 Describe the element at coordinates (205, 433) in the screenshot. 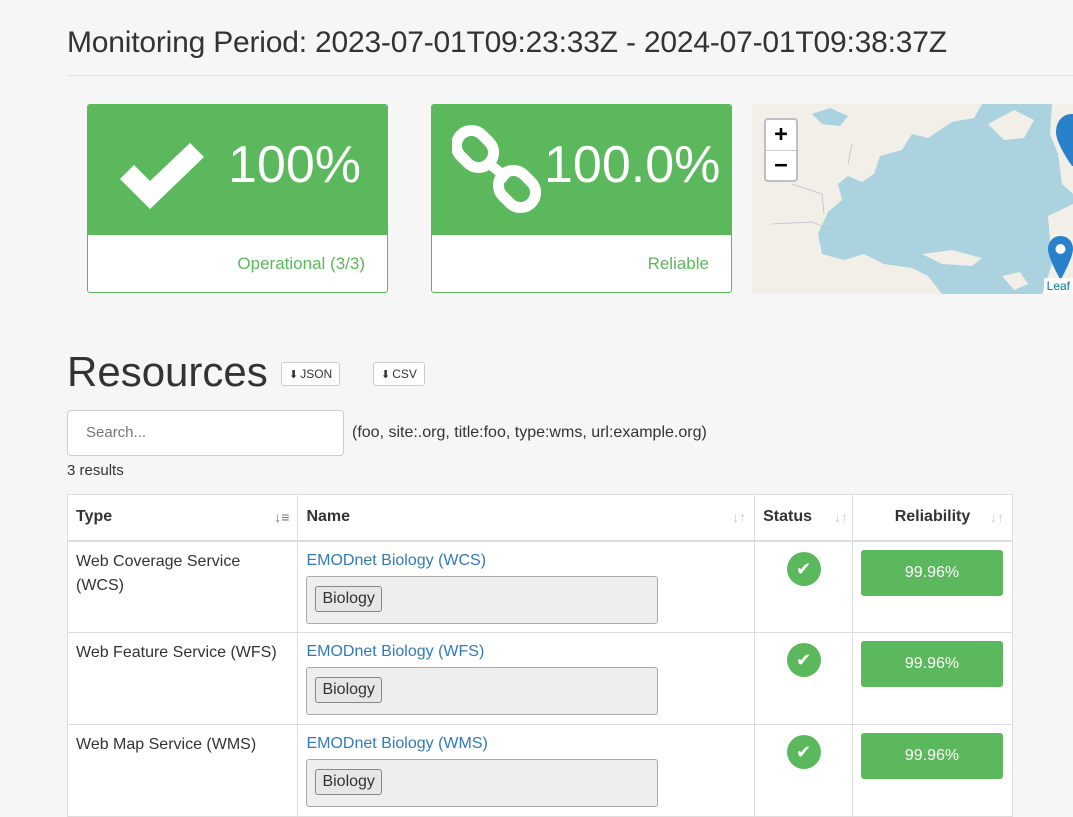

I see `search-input` at that location.